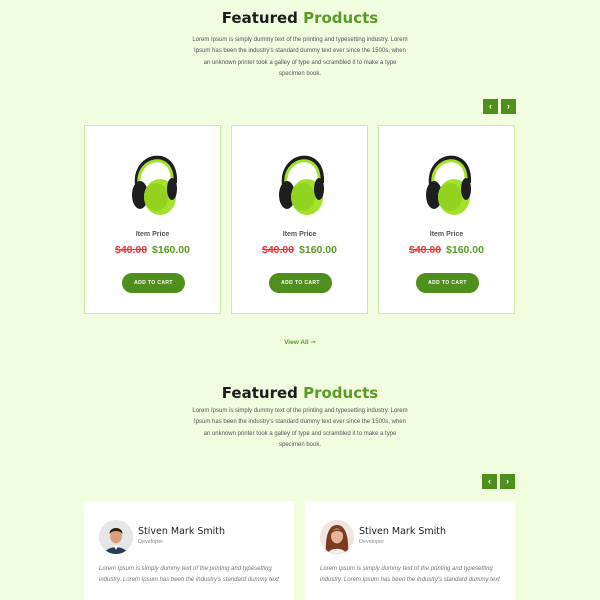 Image resolution: width=600 pixels, height=600 pixels. I want to click on man-avatar-icon, so click(116, 537).